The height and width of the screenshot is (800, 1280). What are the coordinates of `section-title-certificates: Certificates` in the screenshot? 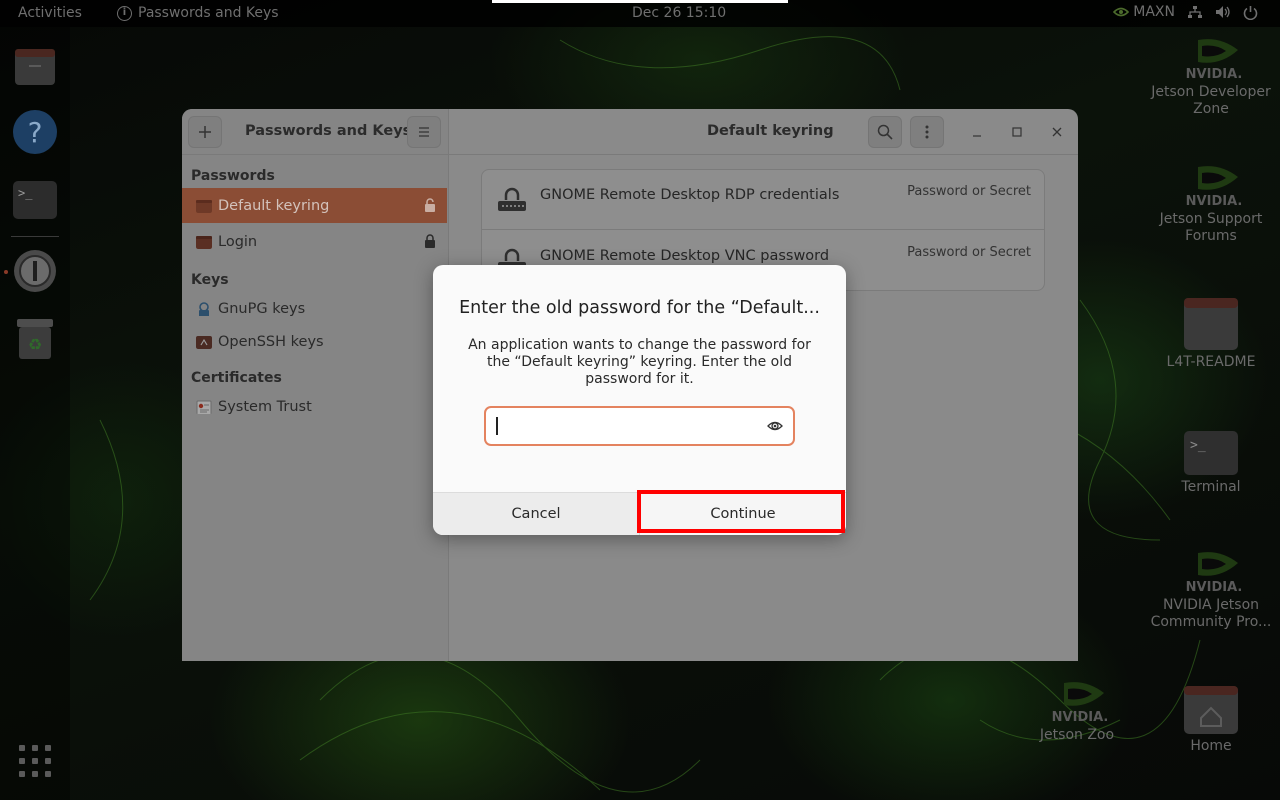 It's located at (236, 378).